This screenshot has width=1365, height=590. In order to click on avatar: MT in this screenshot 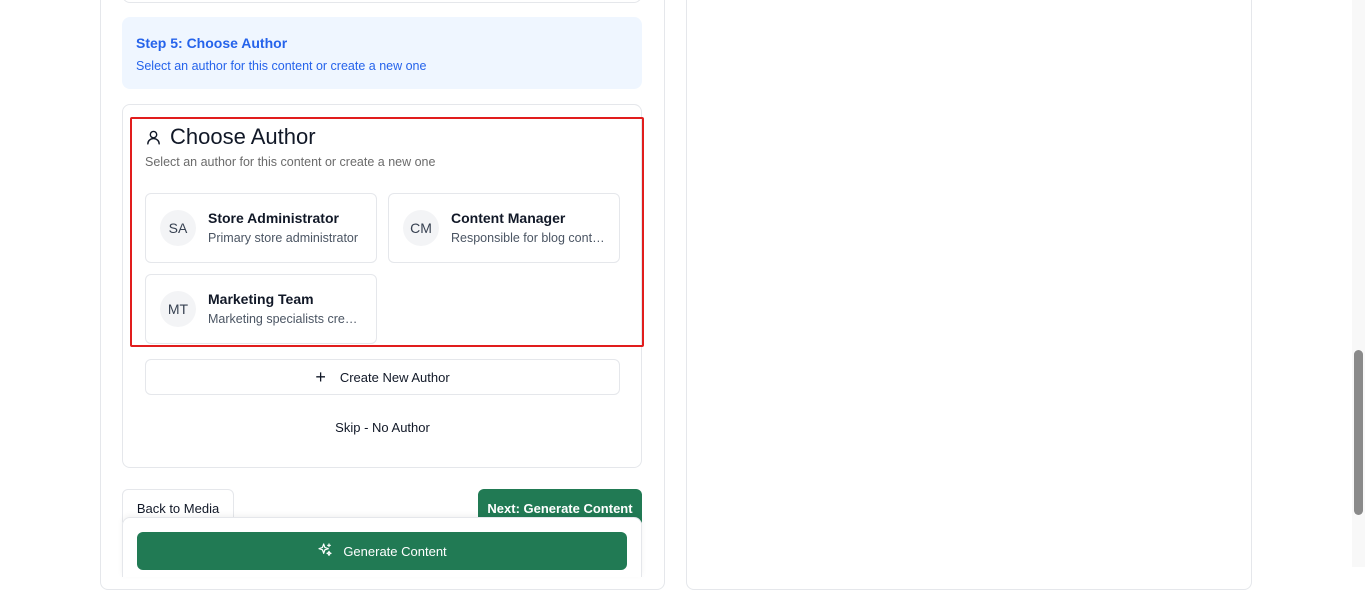, I will do `click(178, 309)`.